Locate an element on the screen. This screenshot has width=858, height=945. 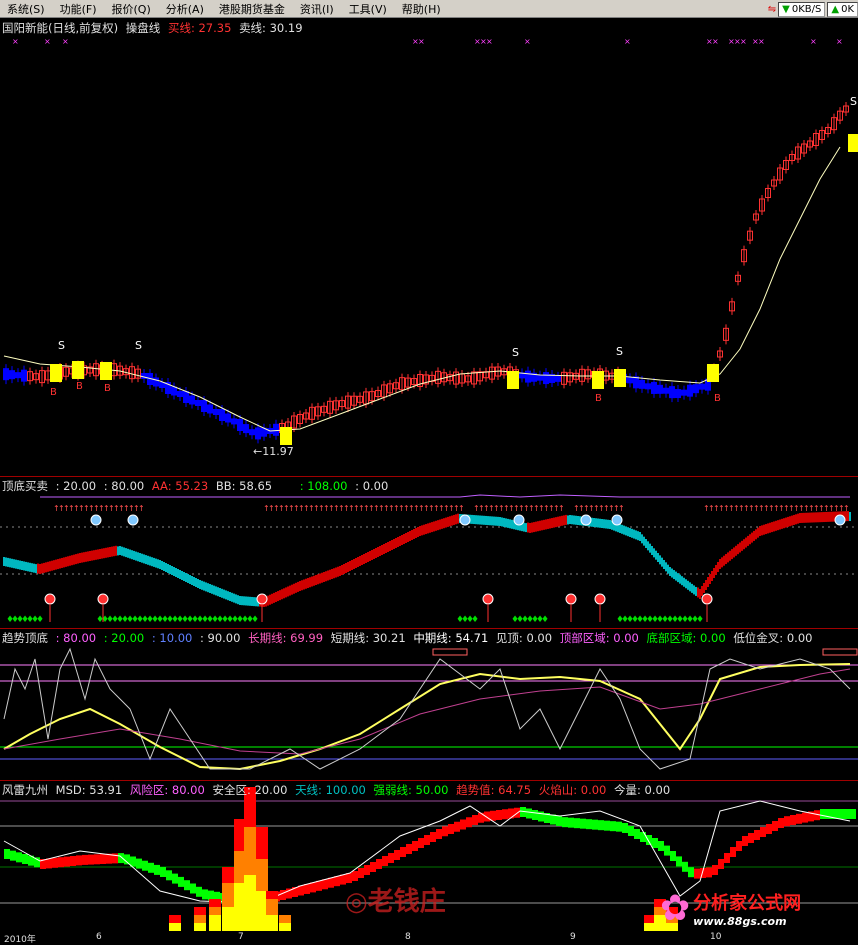
low-price-label: ←11.97 is located at coordinates (273, 451).